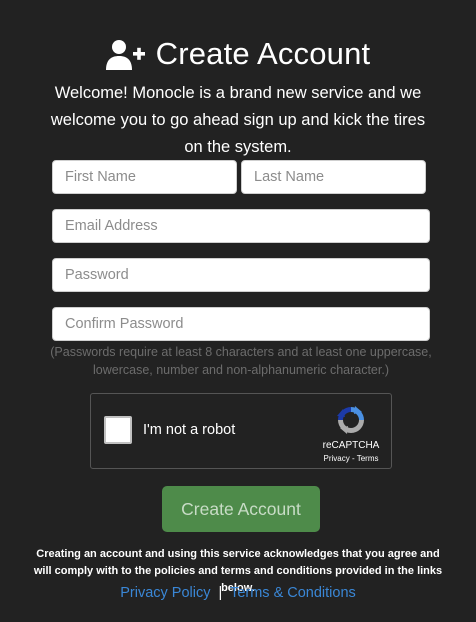 The height and width of the screenshot is (622, 476). What do you see at coordinates (241, 324) in the screenshot?
I see `confirm-password-input` at bounding box center [241, 324].